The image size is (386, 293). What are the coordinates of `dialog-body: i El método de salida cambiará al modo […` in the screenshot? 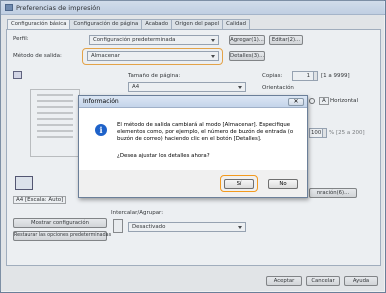 It's located at (193, 139).